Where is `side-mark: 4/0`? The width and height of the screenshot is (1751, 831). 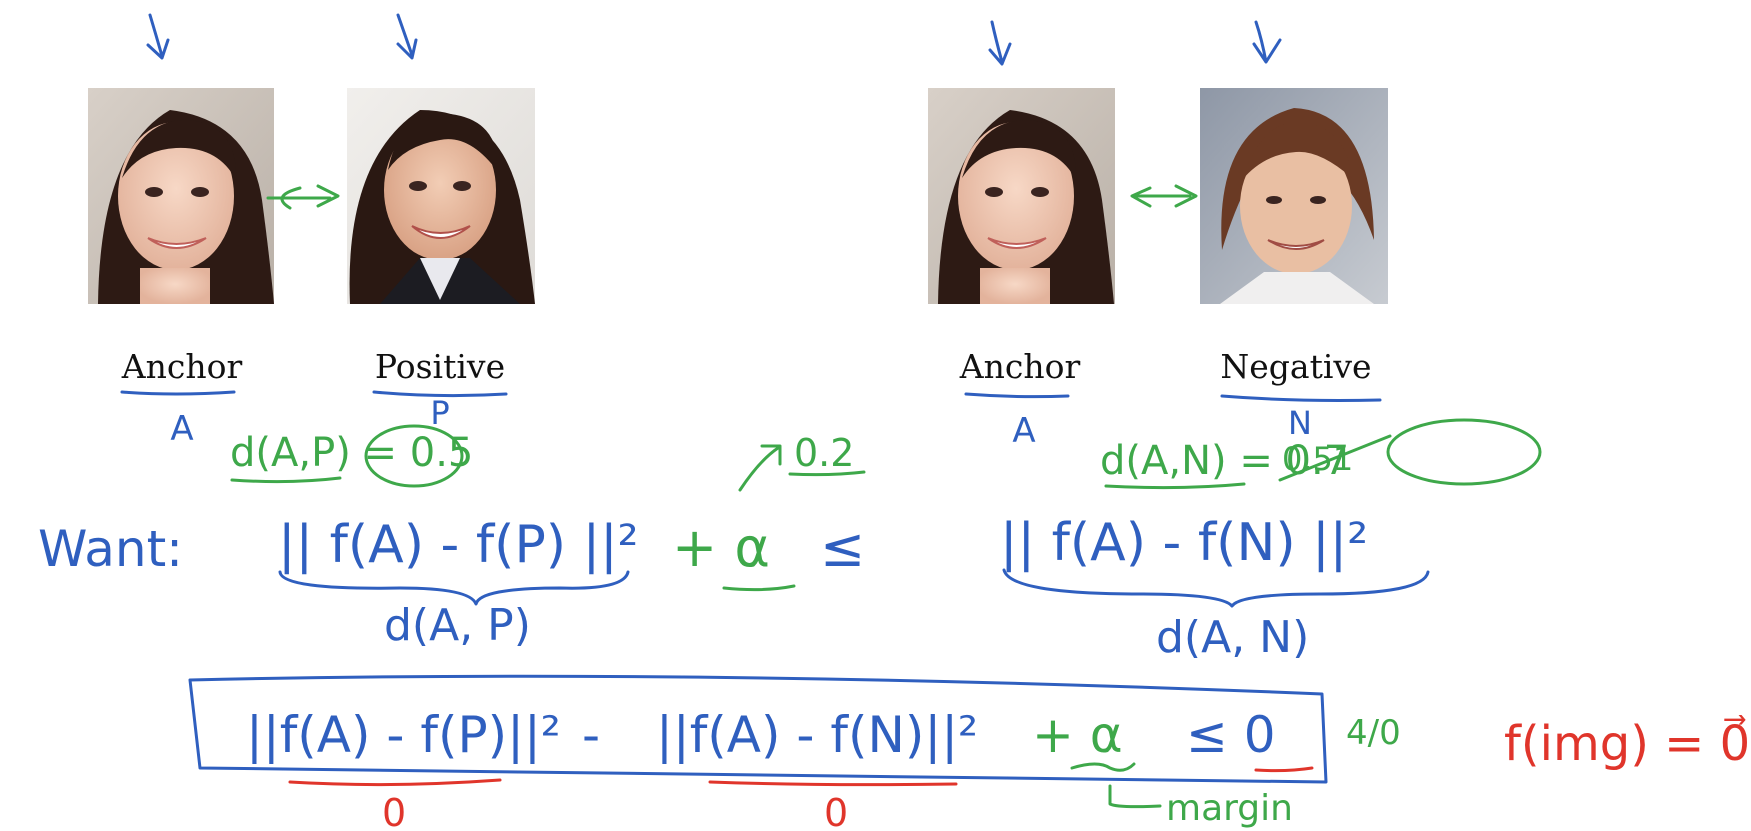
side-mark: 4/0 is located at coordinates (1373, 733).